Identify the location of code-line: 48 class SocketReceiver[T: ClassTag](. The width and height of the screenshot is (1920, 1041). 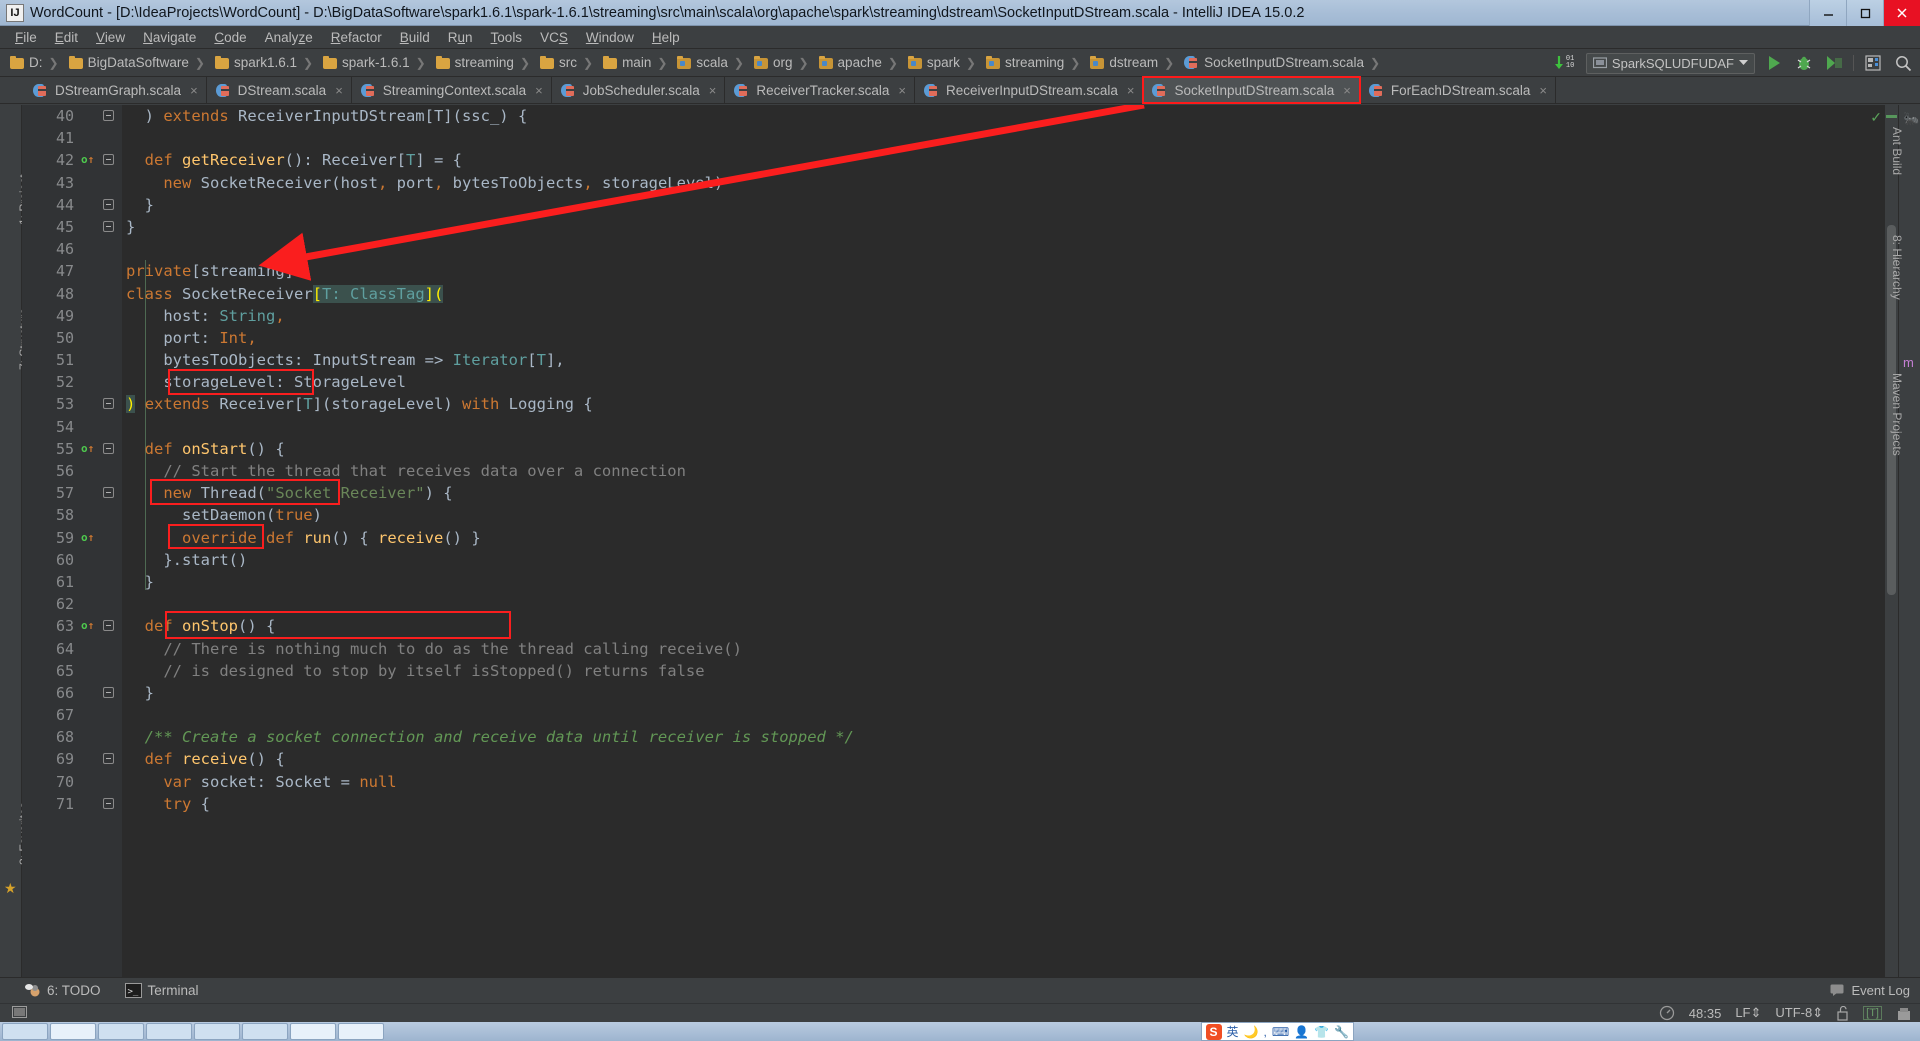
(960, 294).